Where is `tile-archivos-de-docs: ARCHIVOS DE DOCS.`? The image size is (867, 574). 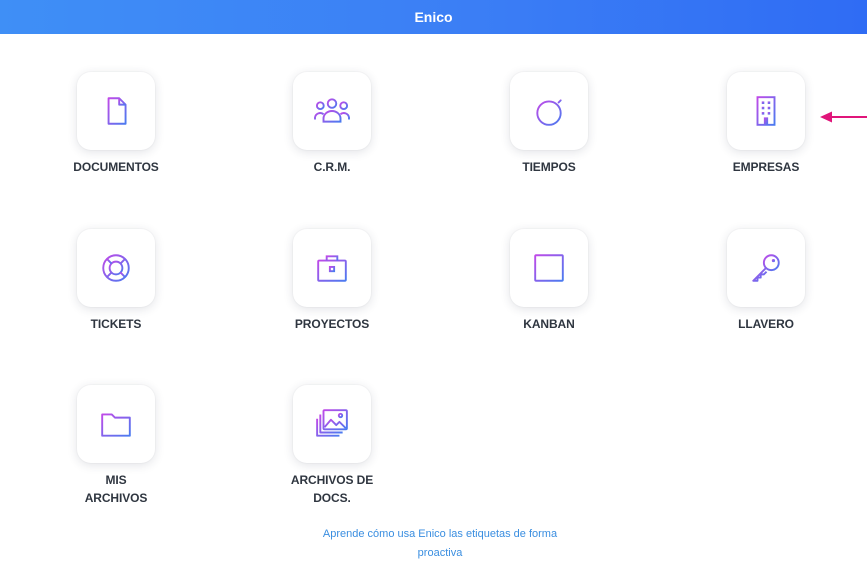 tile-archivos-de-docs: ARCHIVOS DE DOCS. is located at coordinates (332, 446).